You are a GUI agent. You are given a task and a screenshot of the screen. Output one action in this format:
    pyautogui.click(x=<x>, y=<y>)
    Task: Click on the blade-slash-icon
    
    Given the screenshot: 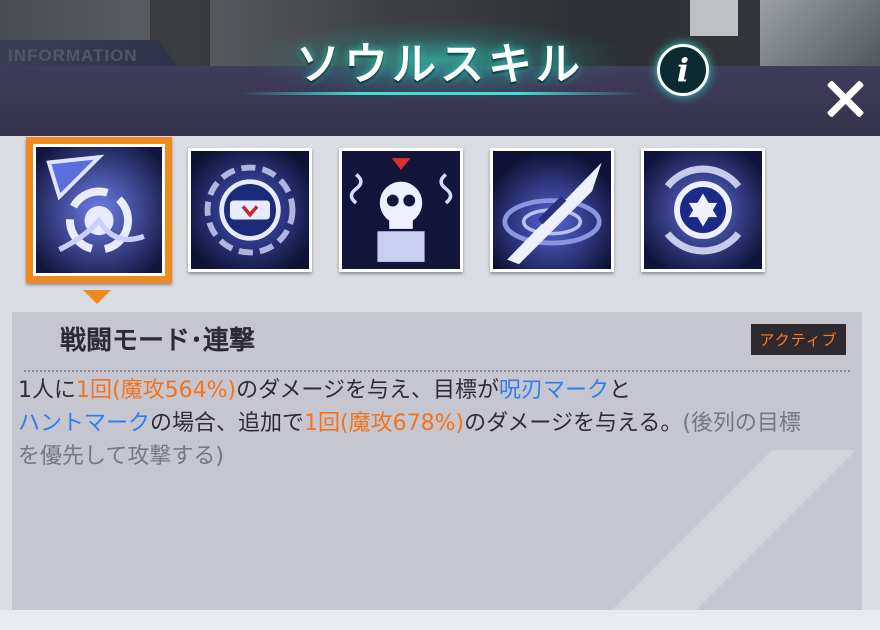 What is the action you would take?
    pyautogui.click(x=552, y=210)
    